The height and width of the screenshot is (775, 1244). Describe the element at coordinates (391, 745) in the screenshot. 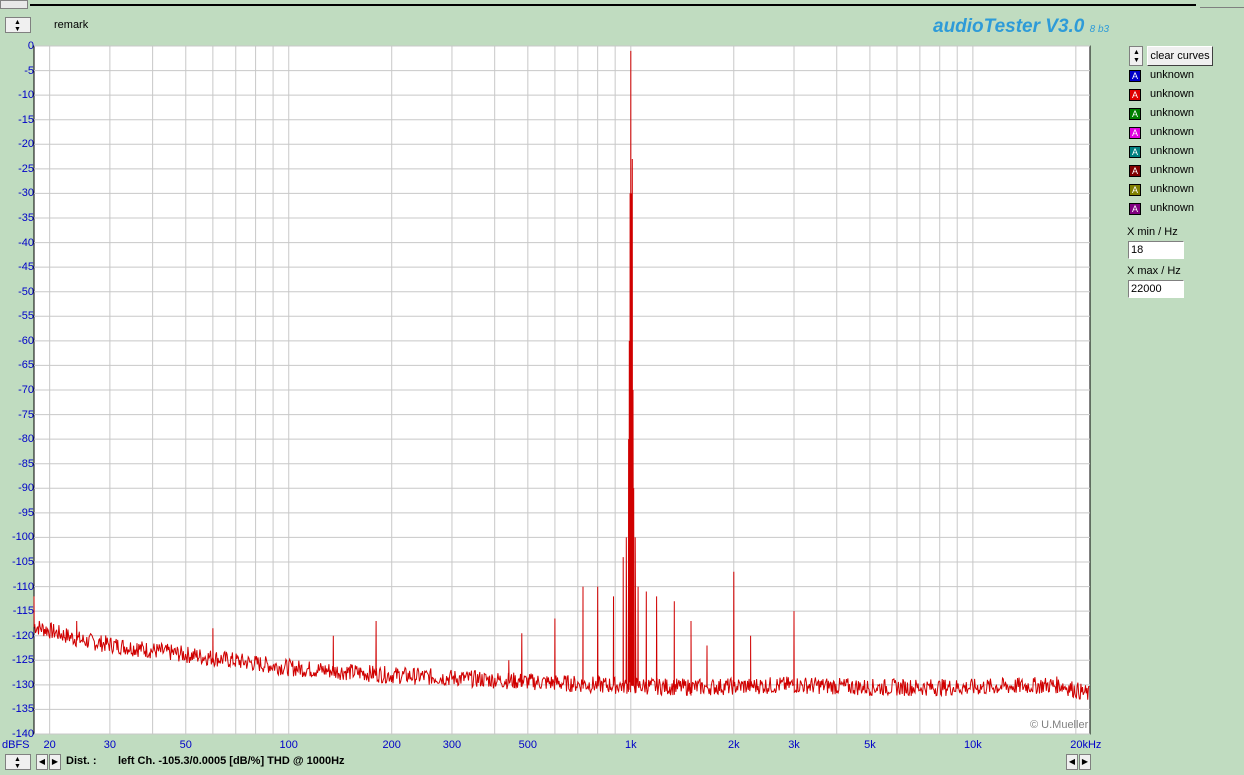

I see `x-tick-label: 200` at that location.